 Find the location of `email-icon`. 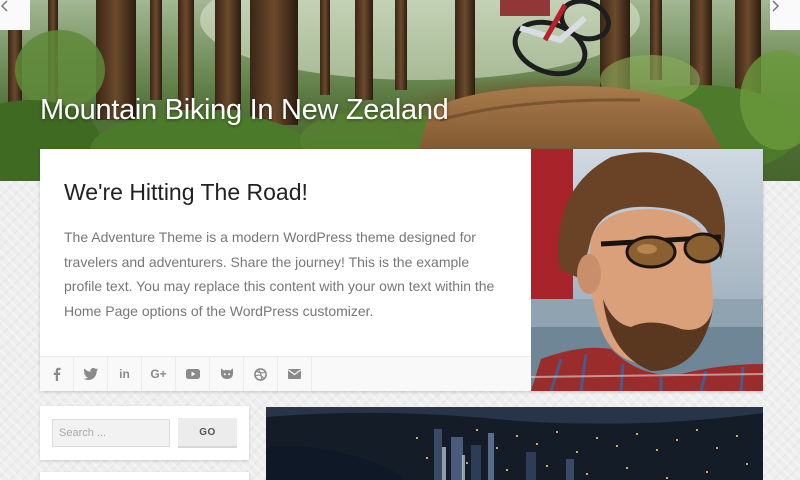

email-icon is located at coordinates (294, 374).